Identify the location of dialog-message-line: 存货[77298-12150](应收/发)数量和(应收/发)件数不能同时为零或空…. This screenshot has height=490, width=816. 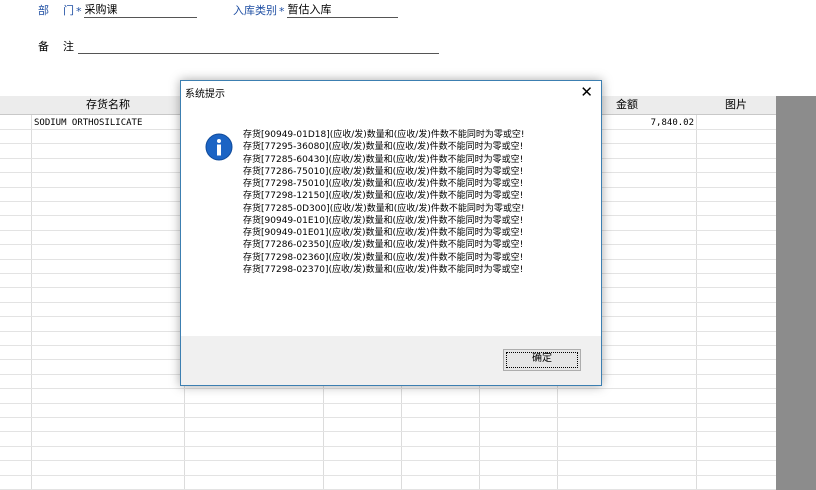
(383, 196).